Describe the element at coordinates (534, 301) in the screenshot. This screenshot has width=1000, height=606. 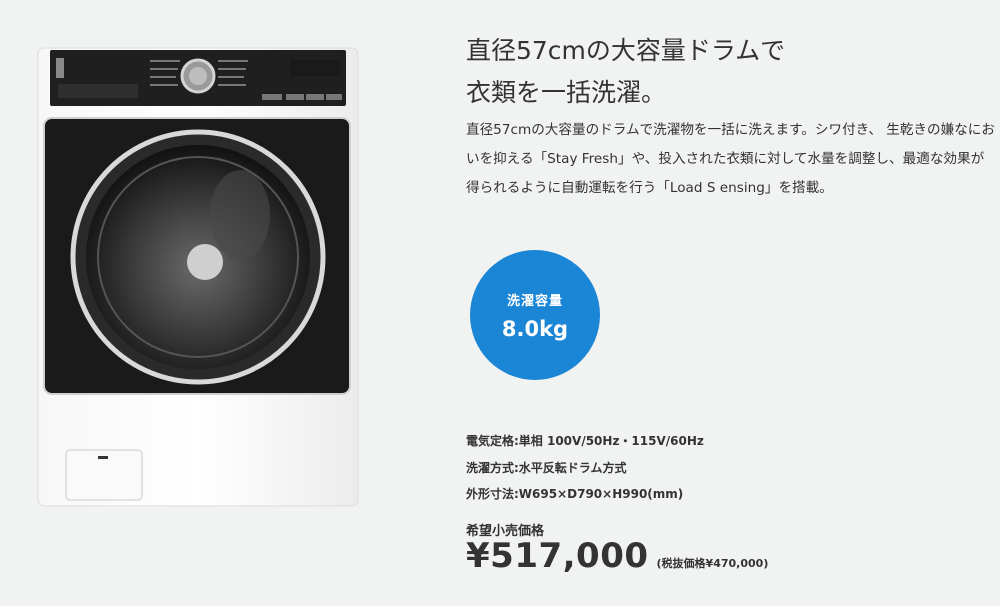
I see `capacity-label: 洗濯容量` at that location.